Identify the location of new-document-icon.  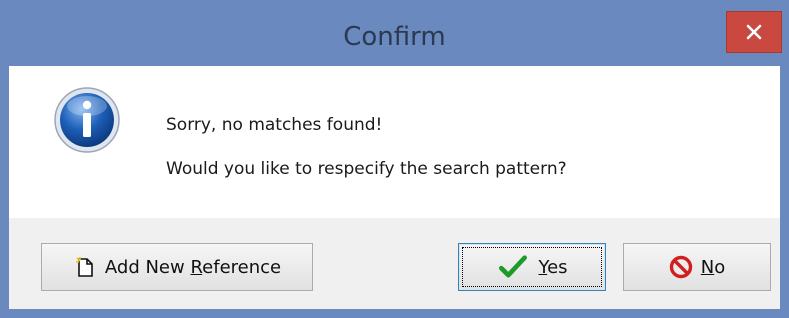
(84, 267).